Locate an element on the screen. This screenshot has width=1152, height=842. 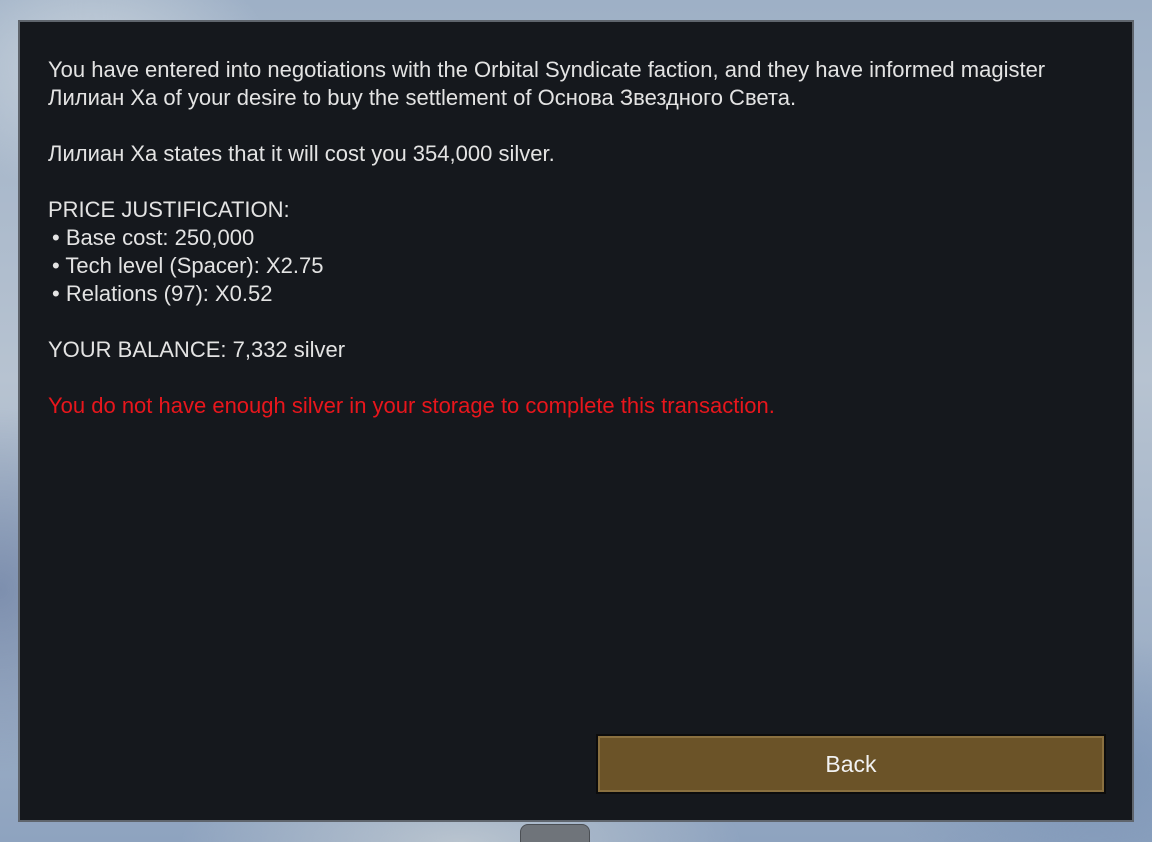
justification-item-tech-level: Tech level (Spacer): X2.75 is located at coordinates (573, 266).